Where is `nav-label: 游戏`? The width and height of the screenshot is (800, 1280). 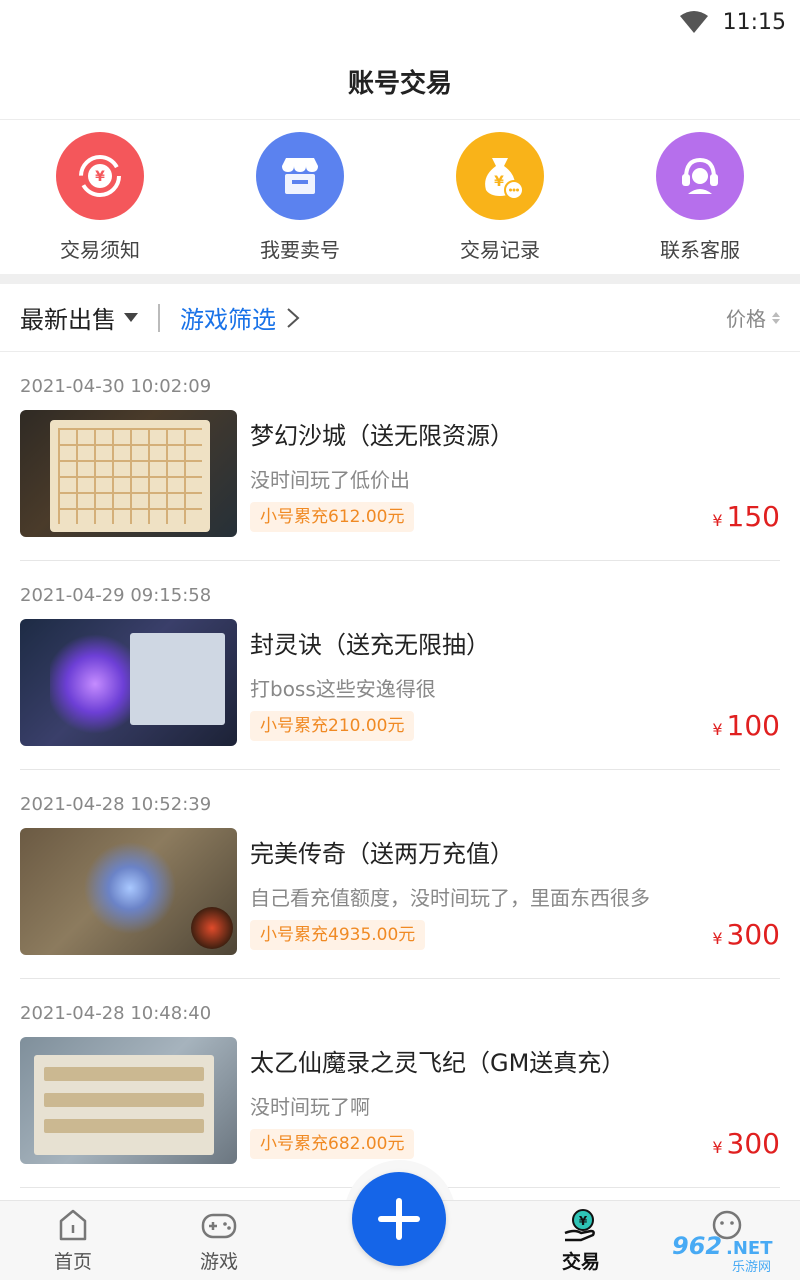 nav-label: 游戏 is located at coordinates (218, 1262).